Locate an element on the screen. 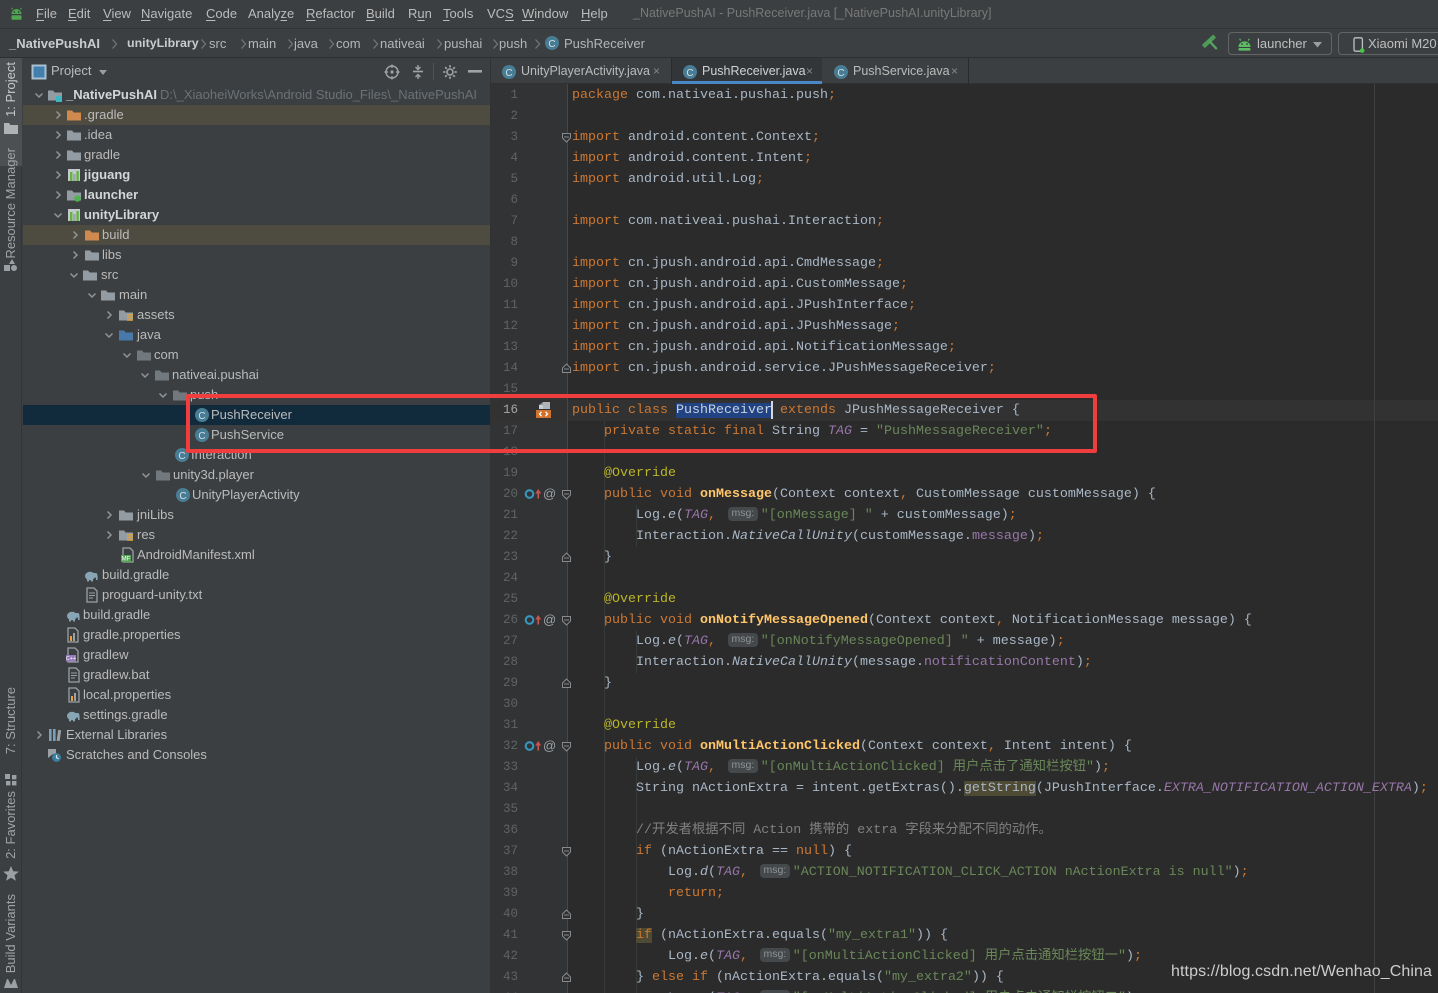 This screenshot has height=993, width=1438. svg-text: C++ is located at coordinates (71, 659).